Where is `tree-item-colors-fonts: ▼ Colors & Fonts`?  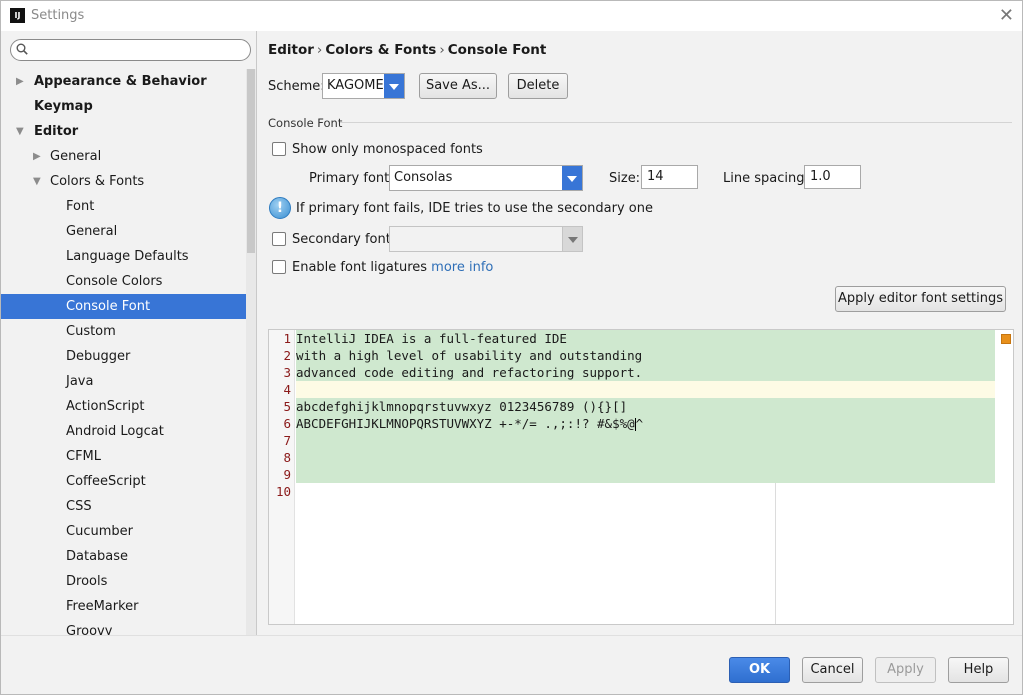
tree-item-colors-fonts: ▼ Colors & Fonts is located at coordinates (128, 181).